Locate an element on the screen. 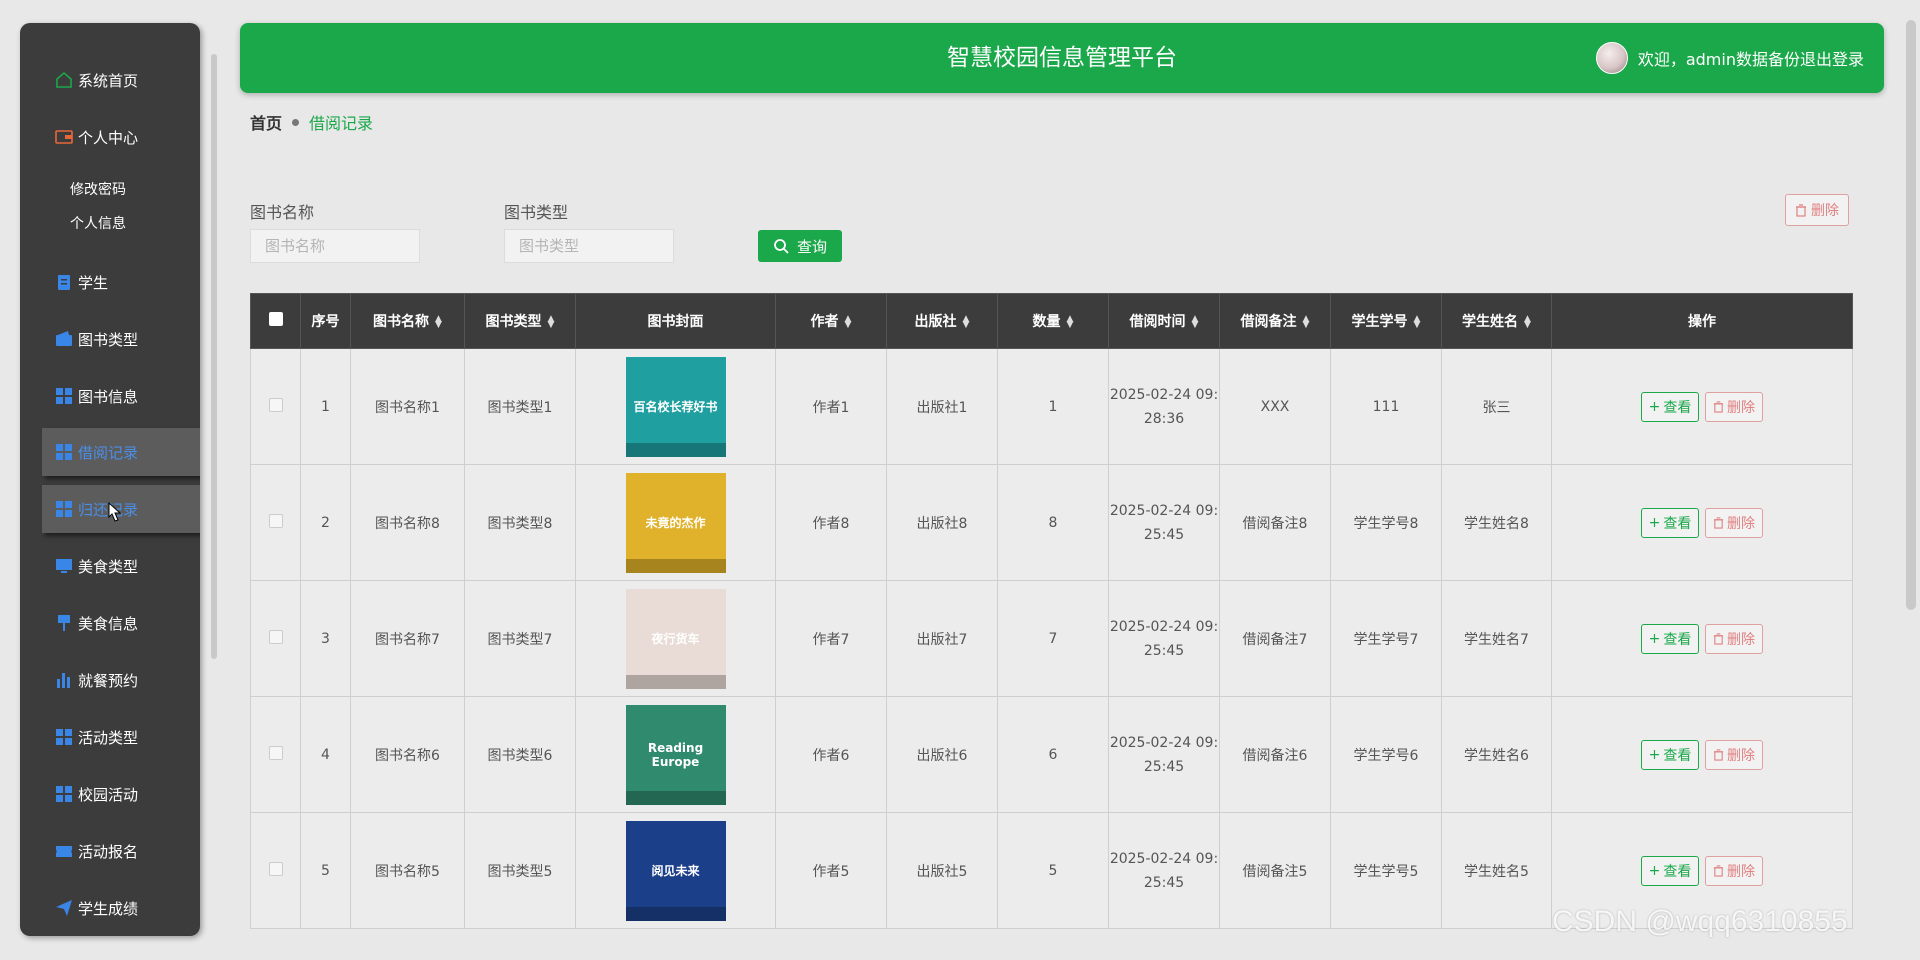 The width and height of the screenshot is (1920, 960). sidebar-item-activity-signup: 活动报名 is located at coordinates (110, 851).